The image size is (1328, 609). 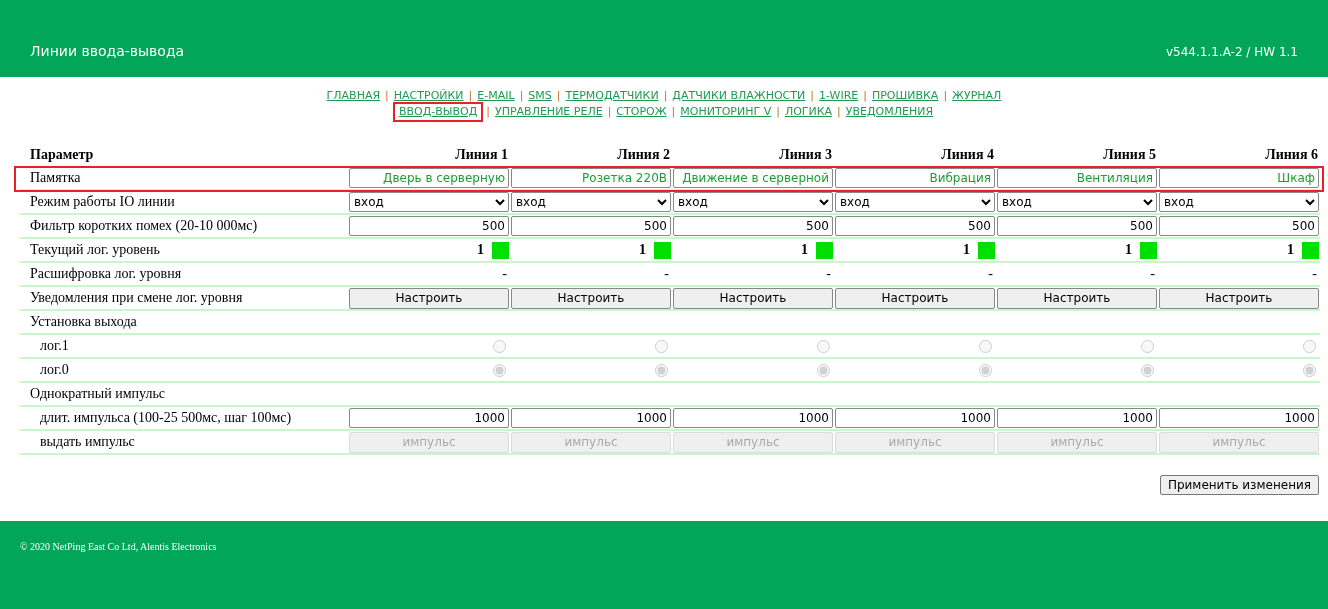 What do you see at coordinates (184, 443) in the screenshot?
I see `parameter-label: выдать импульс` at bounding box center [184, 443].